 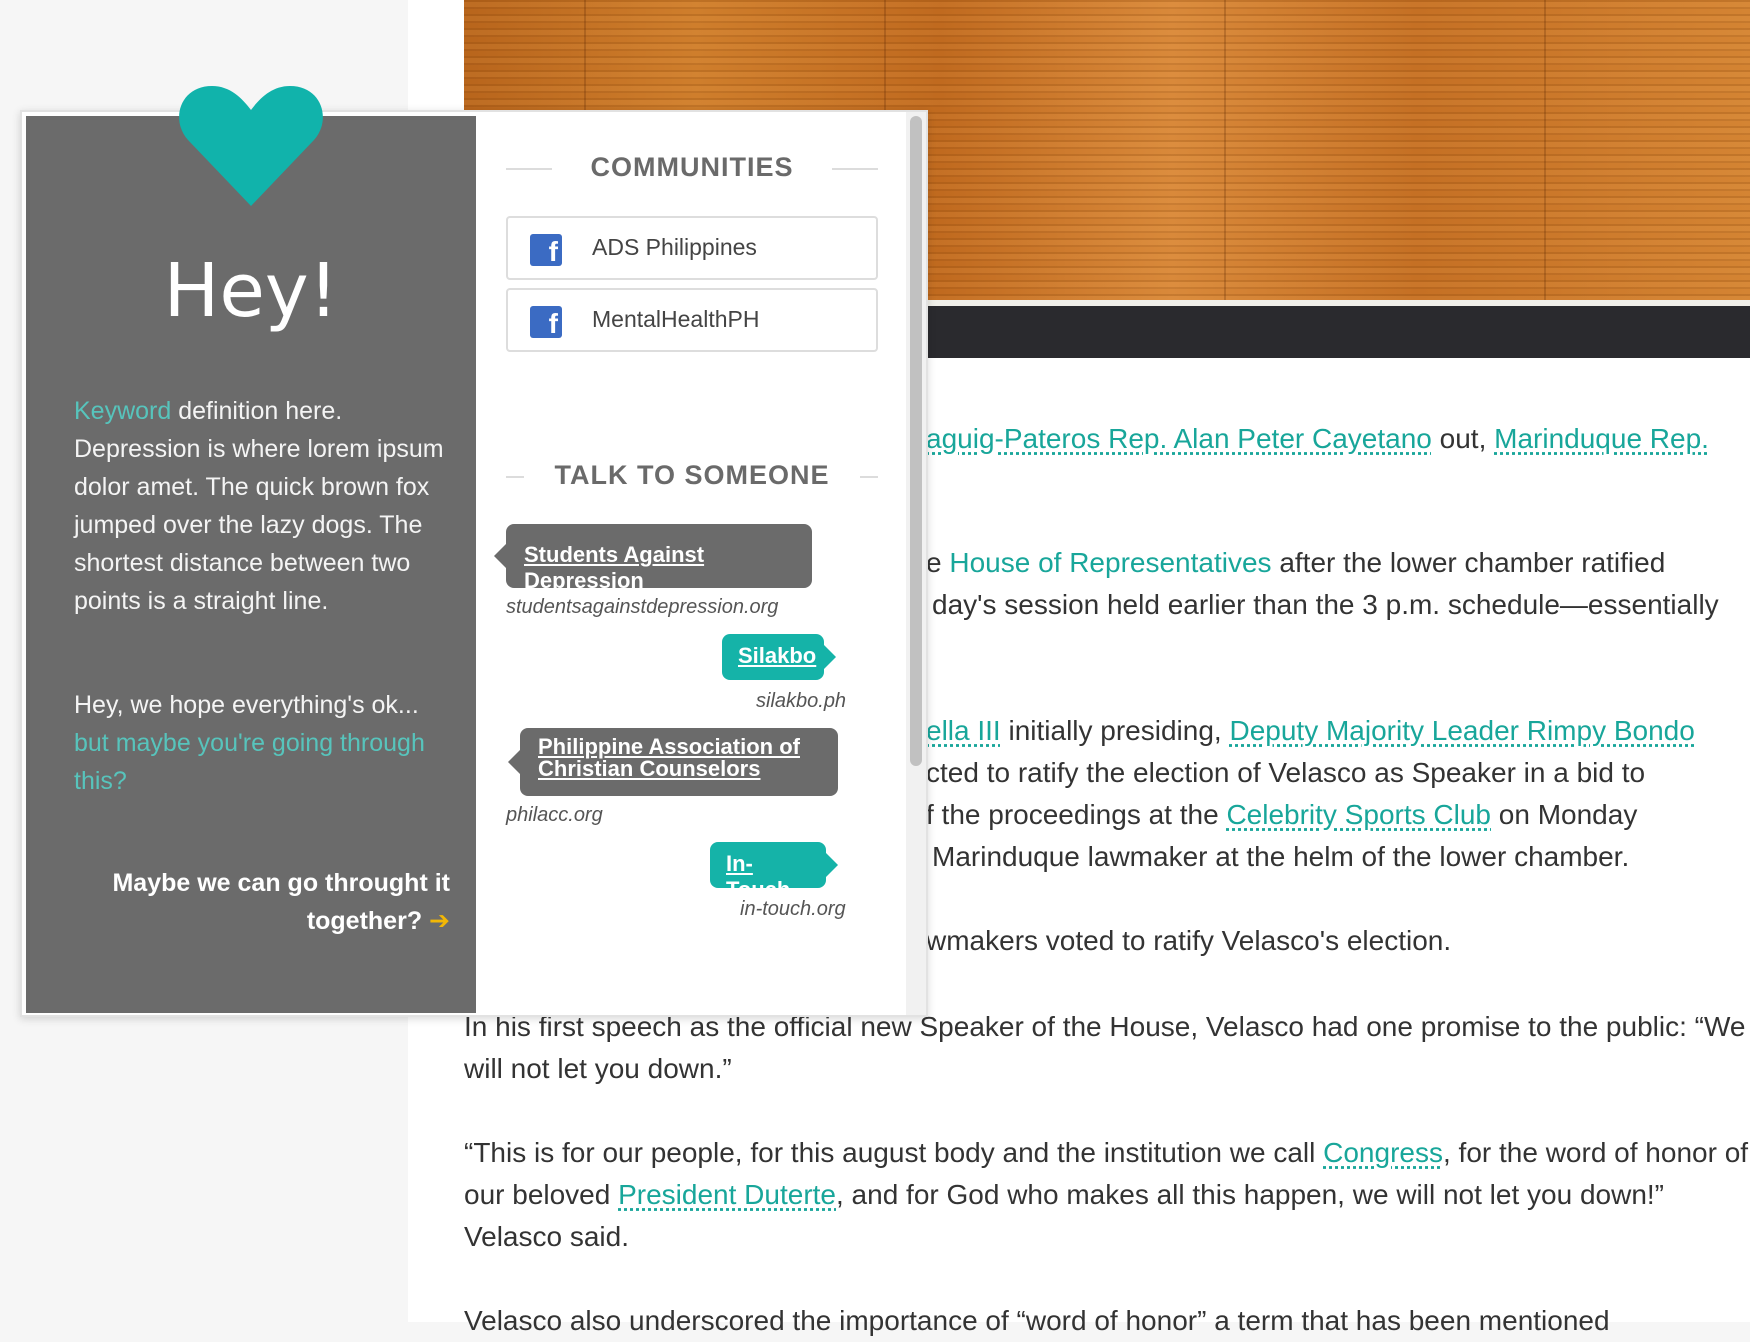 What do you see at coordinates (1358, 814) in the screenshot?
I see `link-celebrity-sports-club: Celebrity Sports Club` at bounding box center [1358, 814].